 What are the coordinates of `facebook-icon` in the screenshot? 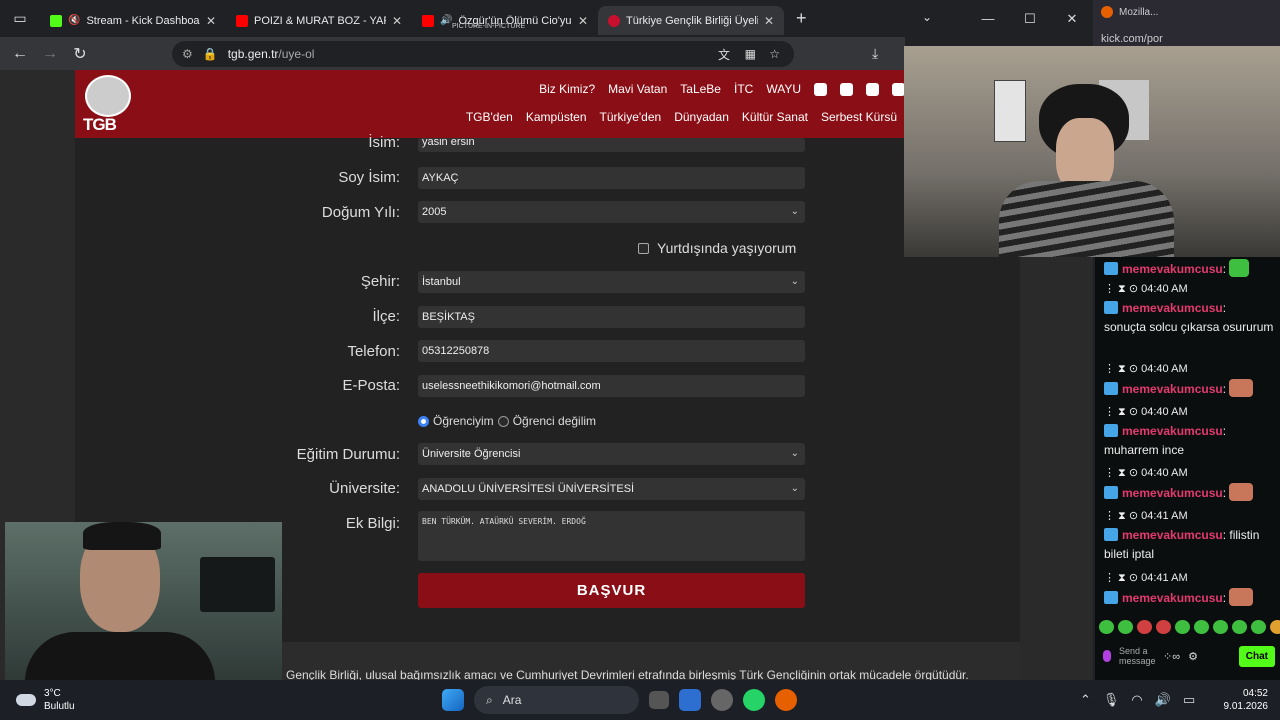 It's located at (820, 89).